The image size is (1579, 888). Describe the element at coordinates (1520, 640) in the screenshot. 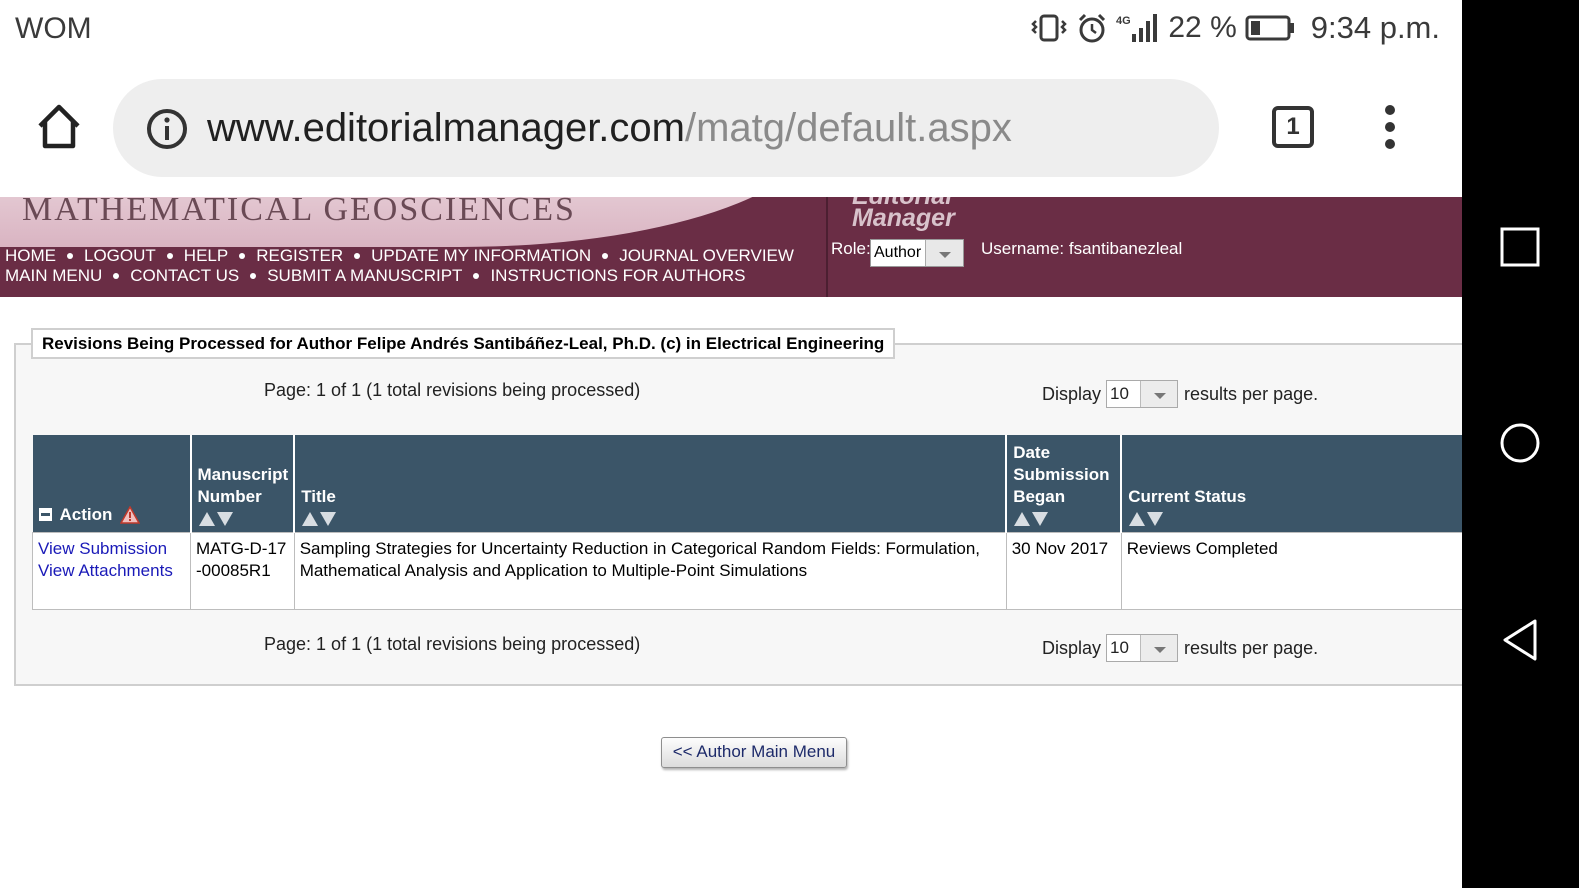

I see `back-triangle-icon` at that location.